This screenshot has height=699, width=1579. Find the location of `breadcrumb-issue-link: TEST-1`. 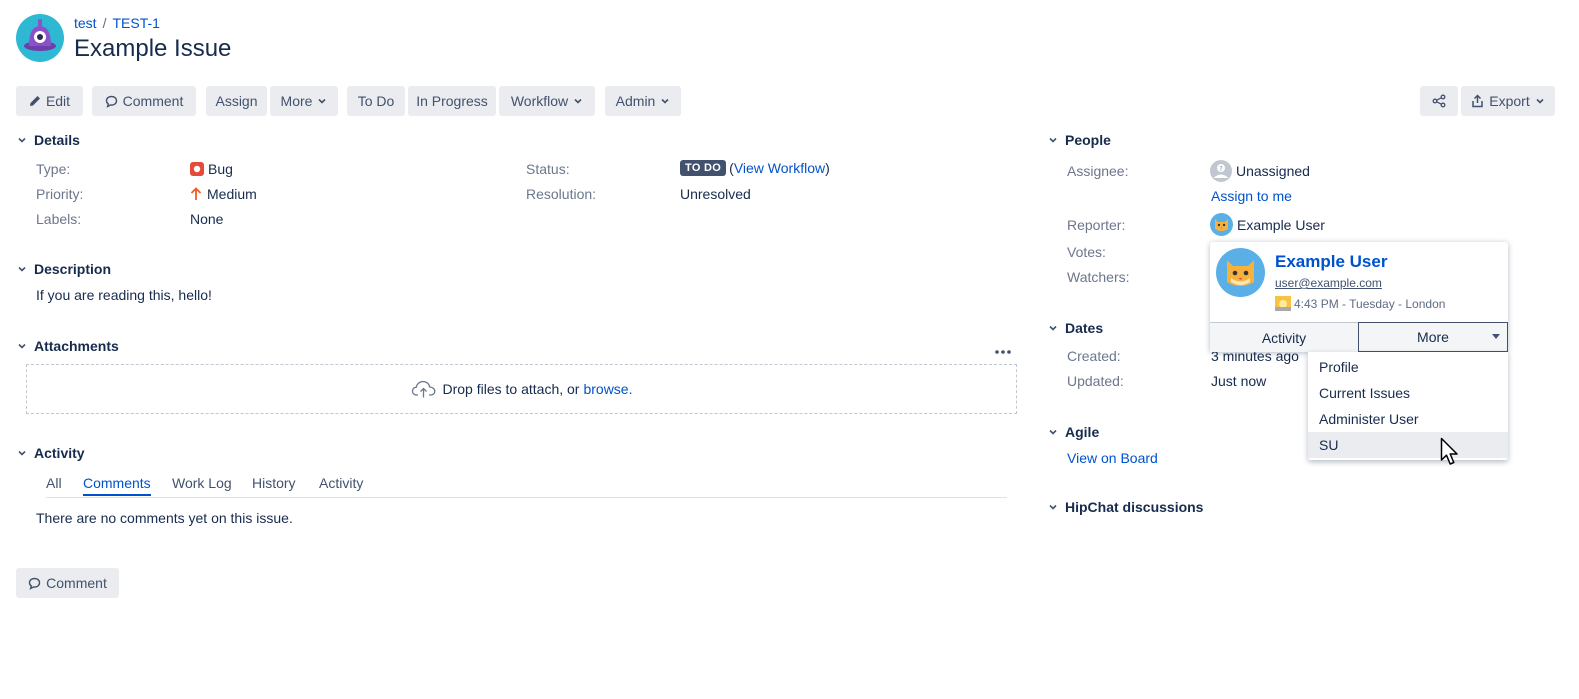

breadcrumb-issue-link: TEST-1 is located at coordinates (135, 23).